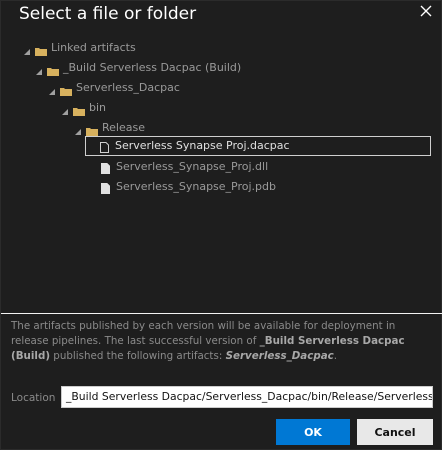 This screenshot has width=442, height=450. I want to click on tree-item-build: _Build Serverless Dacpac (Build), so click(138, 68).